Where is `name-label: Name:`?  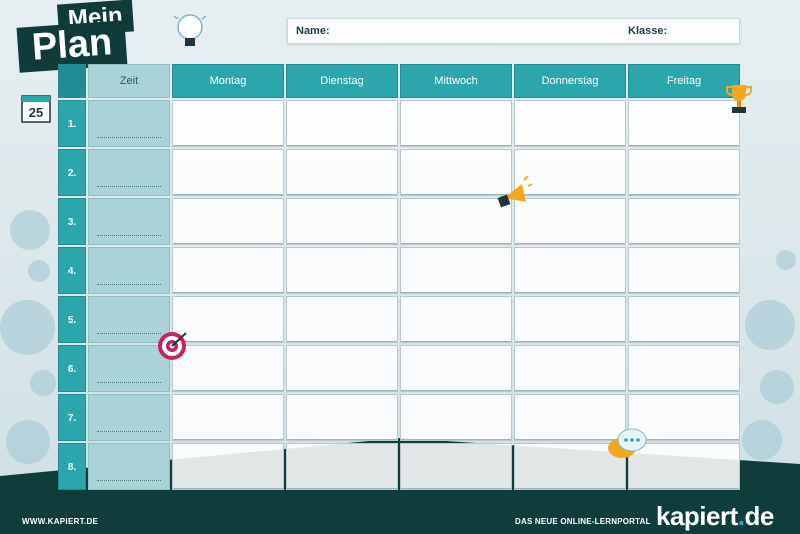
name-label: Name: is located at coordinates (313, 31).